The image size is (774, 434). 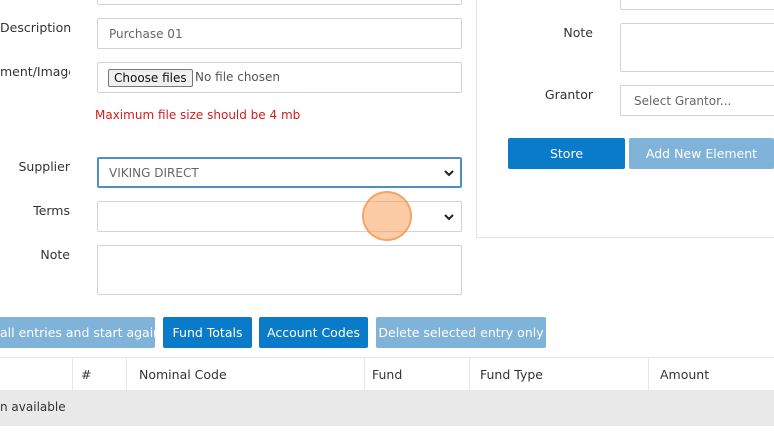 I want to click on attachment-label: ment/Images, so click(x=35, y=71).